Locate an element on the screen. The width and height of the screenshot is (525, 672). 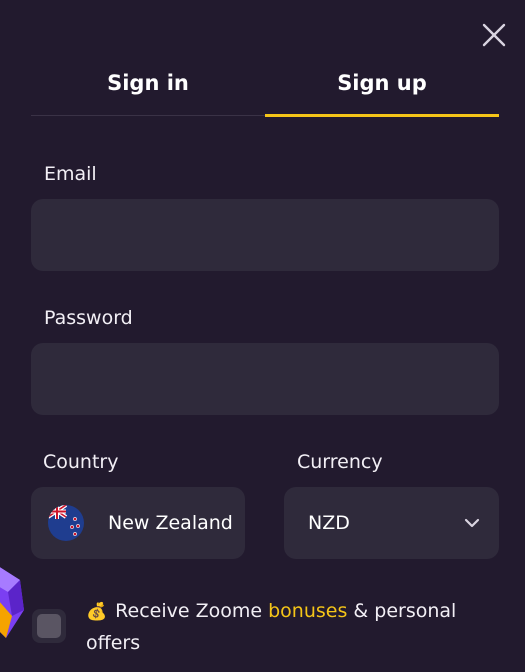
auth-tabs: Sign in Sign up is located at coordinates (265, 86).